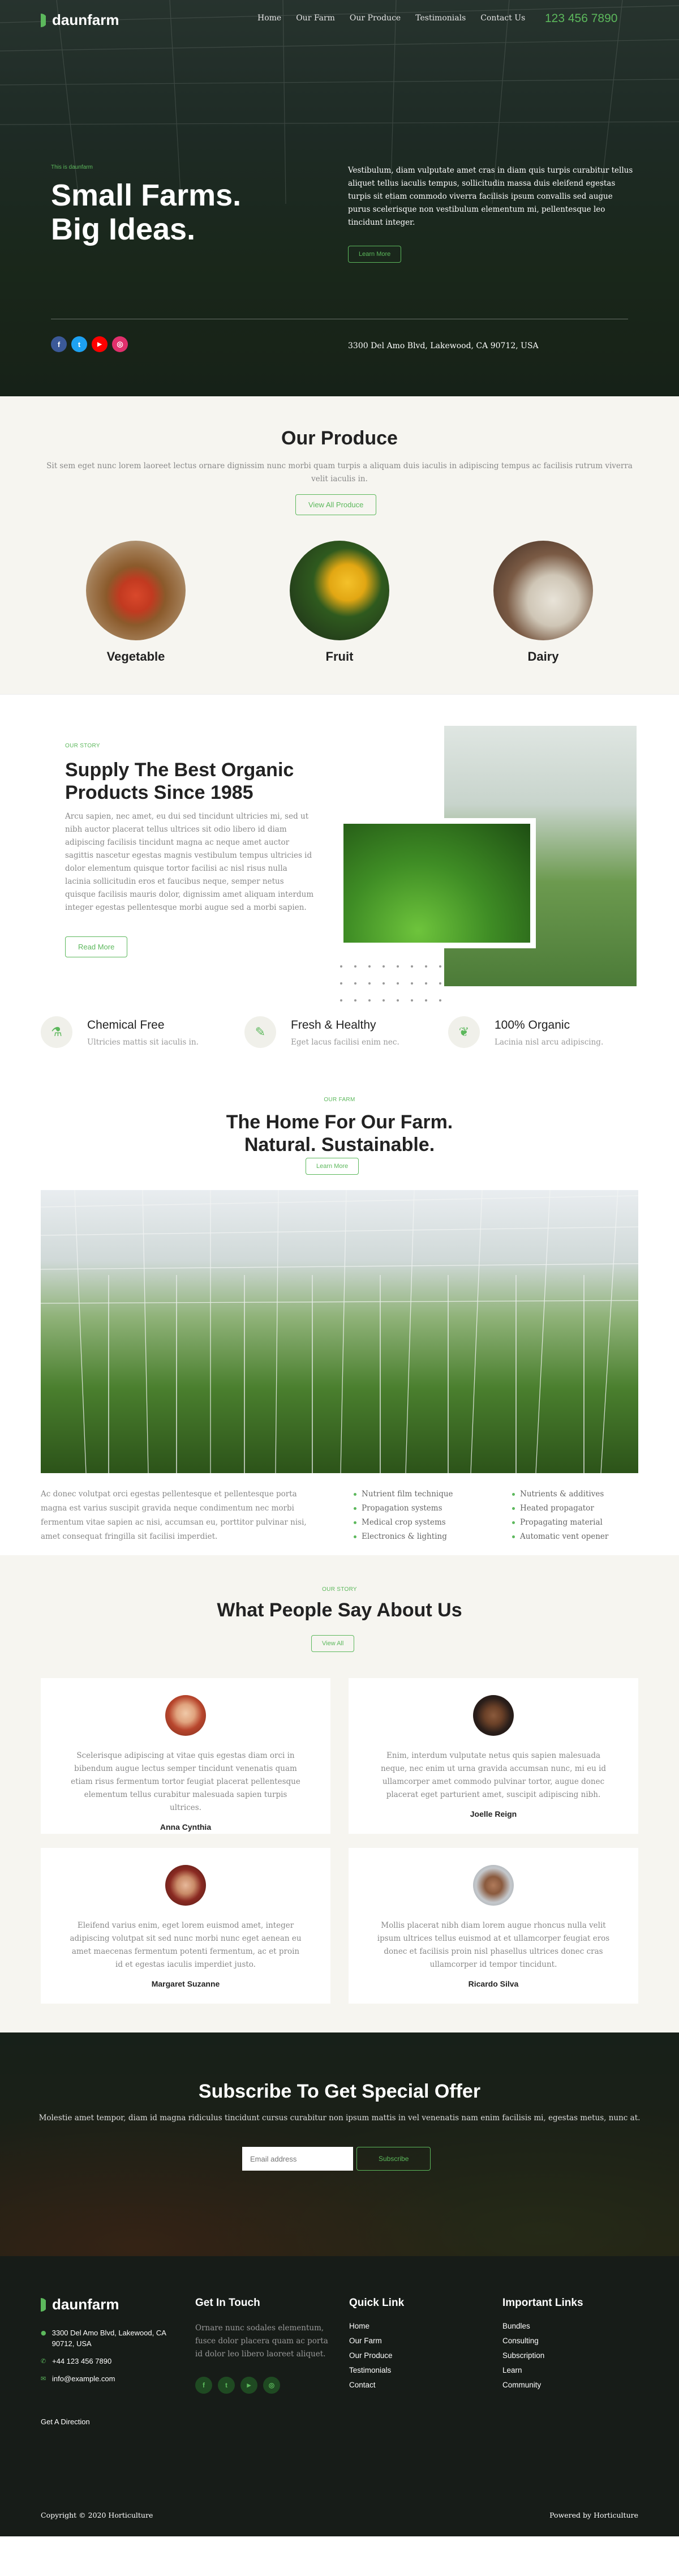 The width and height of the screenshot is (679, 2576). I want to click on list-item: Heated propagator, so click(560, 1508).